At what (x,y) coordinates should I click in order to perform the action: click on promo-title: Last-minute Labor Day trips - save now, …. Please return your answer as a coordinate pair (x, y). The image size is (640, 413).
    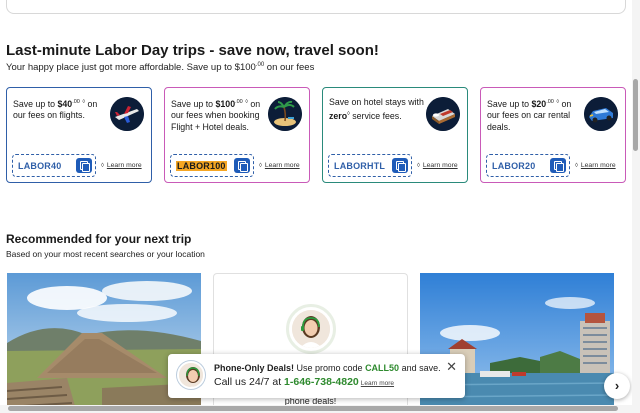
    Looking at the image, I should click on (192, 50).